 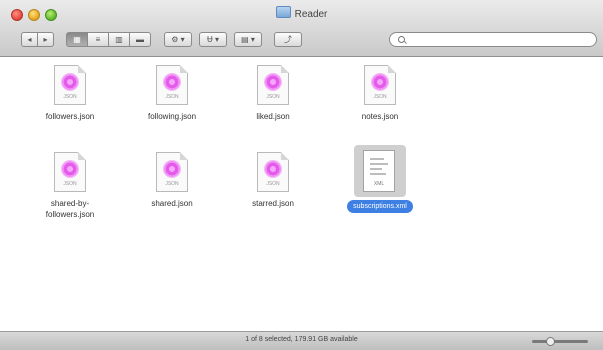 I want to click on window-title: Reader, so click(x=301, y=14).